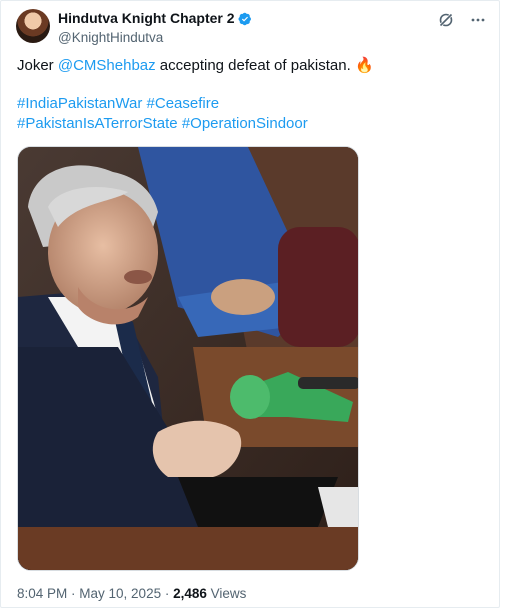 This screenshot has width=507, height=610. What do you see at coordinates (120, 593) in the screenshot?
I see `tweet-date: May 10, 2025` at bounding box center [120, 593].